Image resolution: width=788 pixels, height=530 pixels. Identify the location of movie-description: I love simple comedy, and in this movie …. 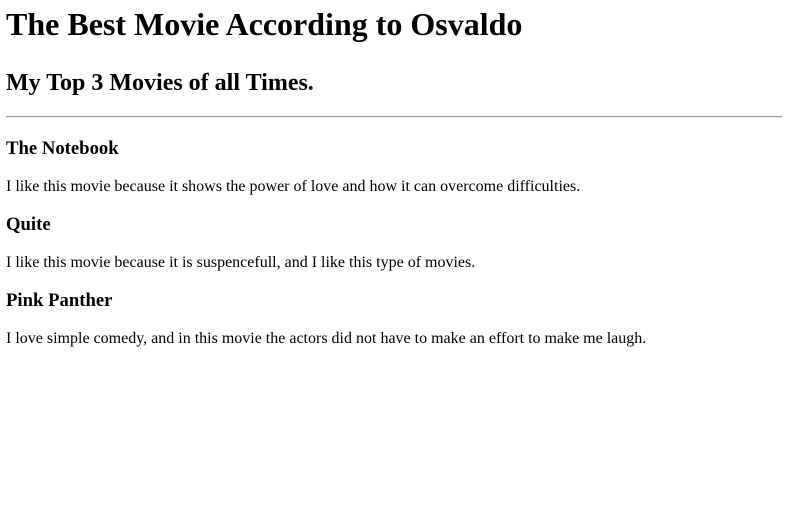
(326, 338).